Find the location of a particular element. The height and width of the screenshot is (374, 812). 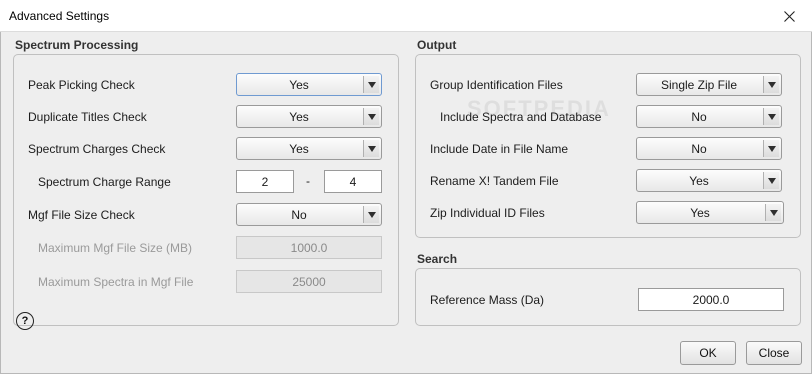

group-id-files-value: Single Zip File is located at coordinates (699, 84).